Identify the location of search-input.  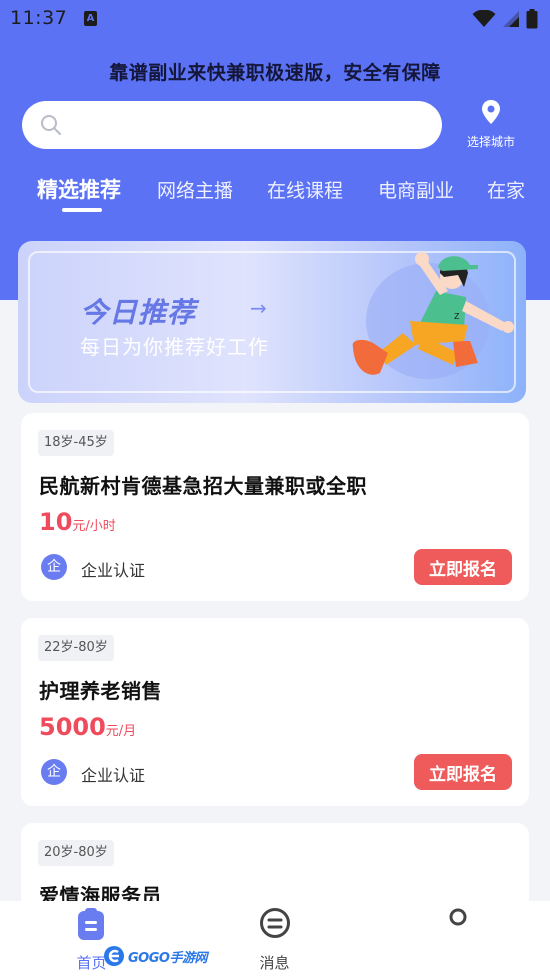
(249, 125).